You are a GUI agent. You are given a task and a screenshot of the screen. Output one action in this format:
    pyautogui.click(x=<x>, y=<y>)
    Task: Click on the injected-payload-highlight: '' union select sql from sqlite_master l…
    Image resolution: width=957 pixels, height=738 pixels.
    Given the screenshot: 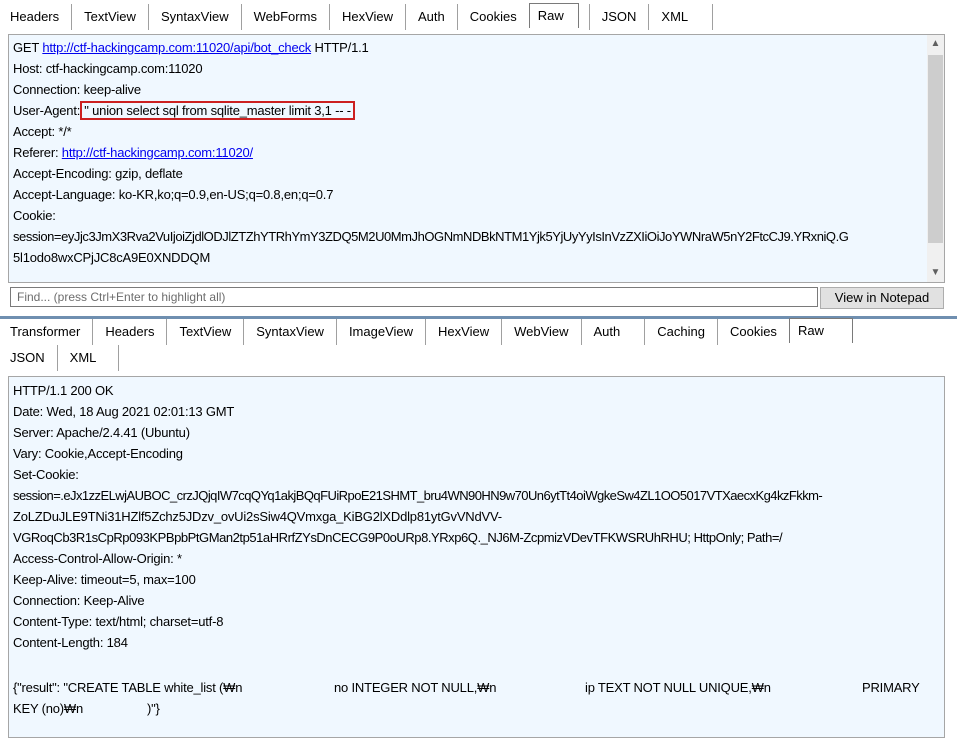 What is the action you would take?
    pyautogui.click(x=217, y=110)
    